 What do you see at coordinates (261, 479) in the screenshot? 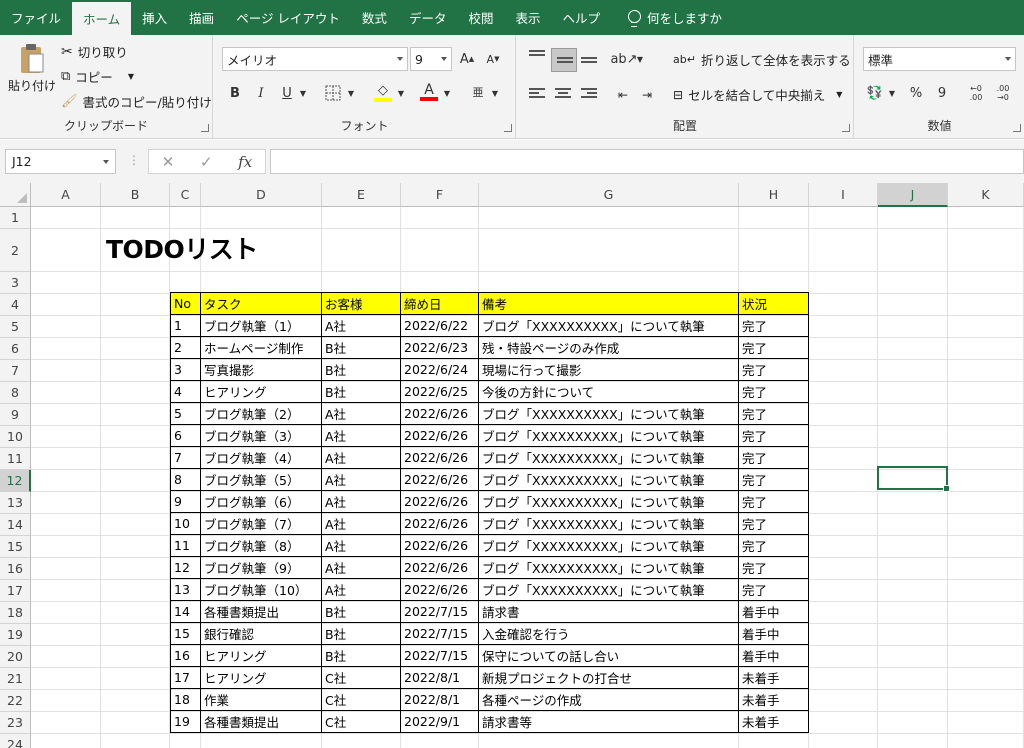
I see `table-cell: ブログ執筆（5）` at bounding box center [261, 479].